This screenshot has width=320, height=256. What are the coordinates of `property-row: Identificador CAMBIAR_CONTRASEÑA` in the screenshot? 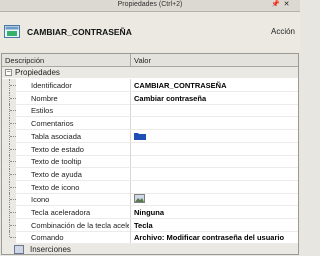 It's located at (150, 85).